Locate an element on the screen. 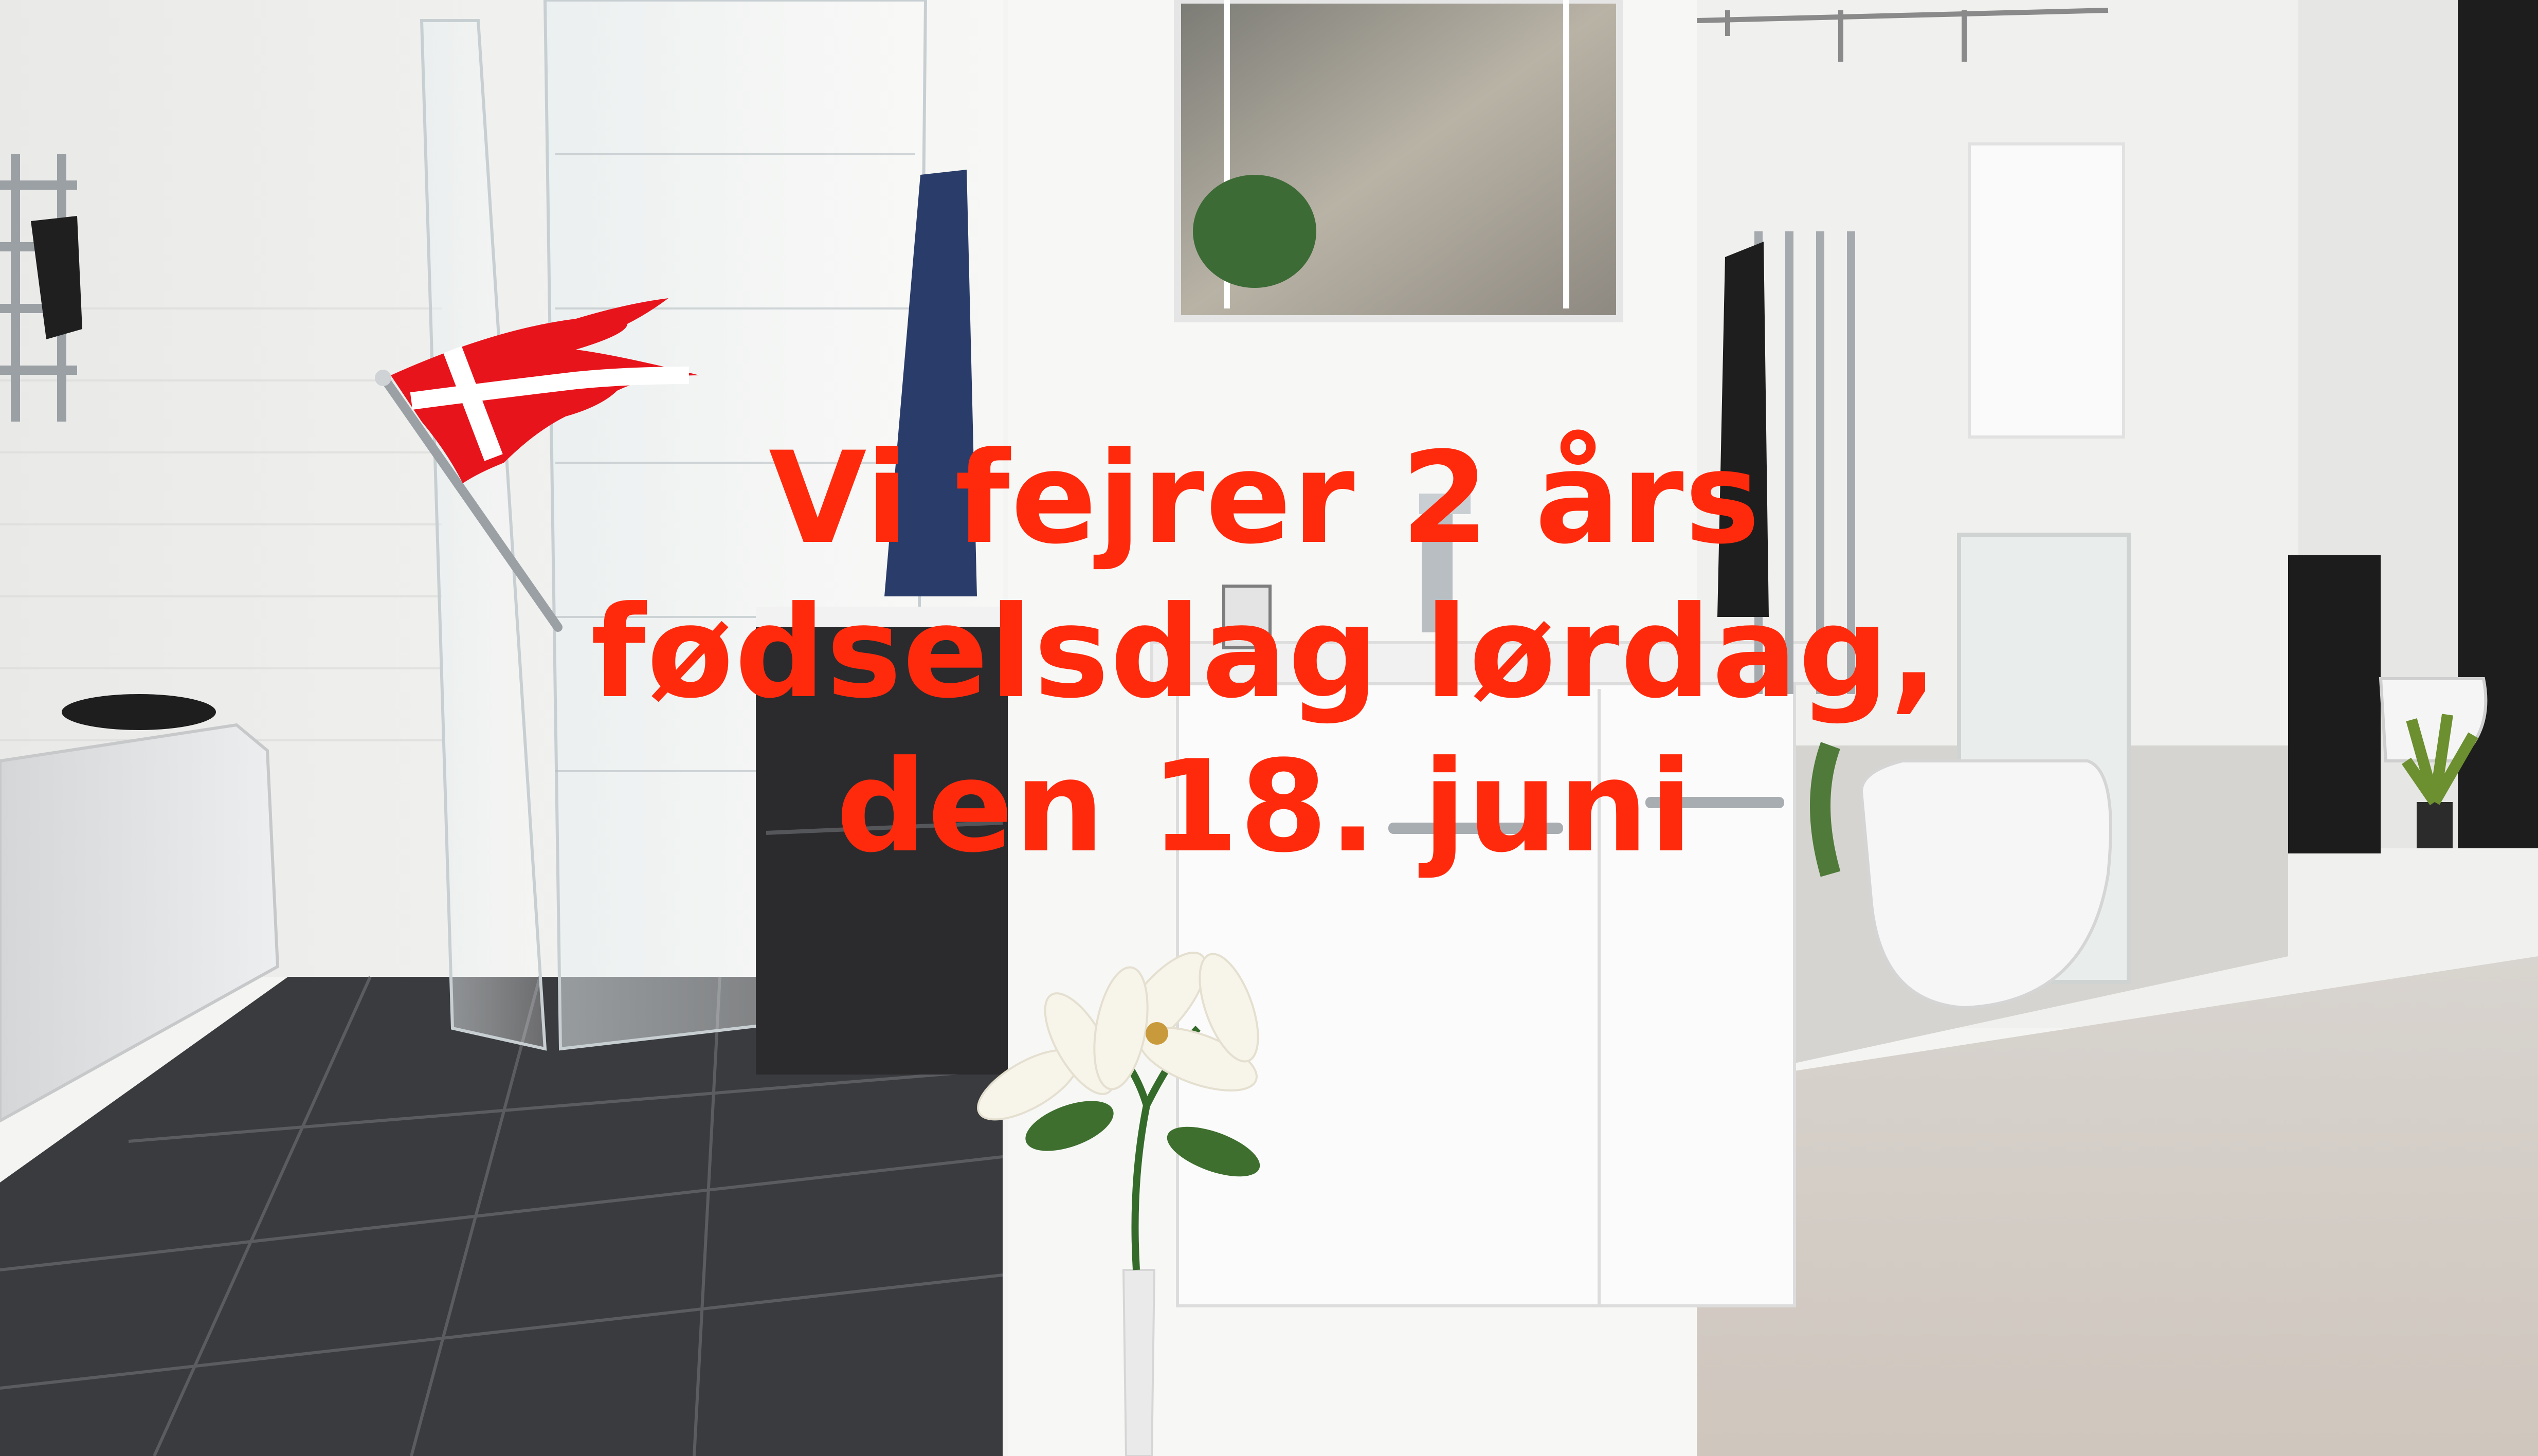 This screenshot has width=2538, height=1456. glass-vase is located at coordinates (1139, 1362).